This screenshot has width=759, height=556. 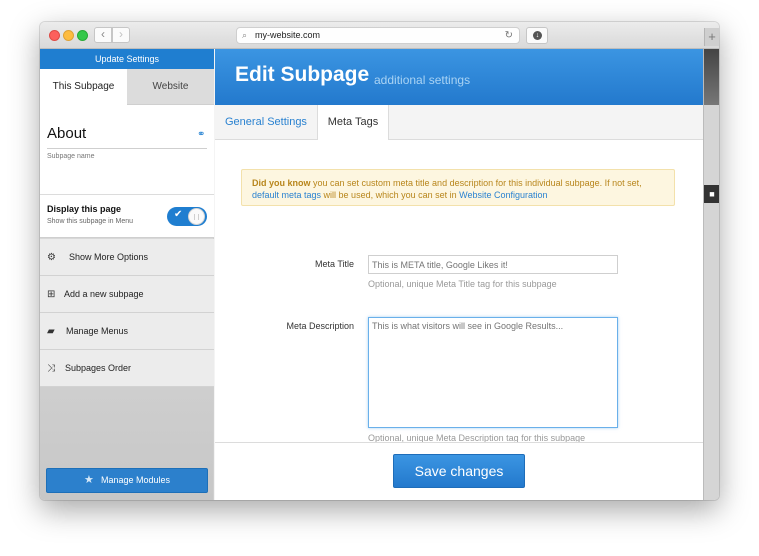 I want to click on website-configuration-link: Website Configuration, so click(x=503, y=195).